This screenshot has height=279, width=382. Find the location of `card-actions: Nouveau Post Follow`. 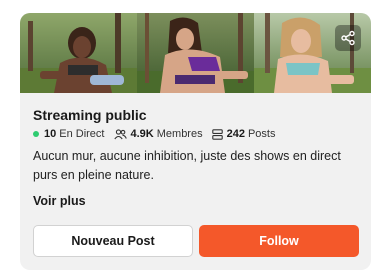

card-actions: Nouveau Post Follow is located at coordinates (196, 241).